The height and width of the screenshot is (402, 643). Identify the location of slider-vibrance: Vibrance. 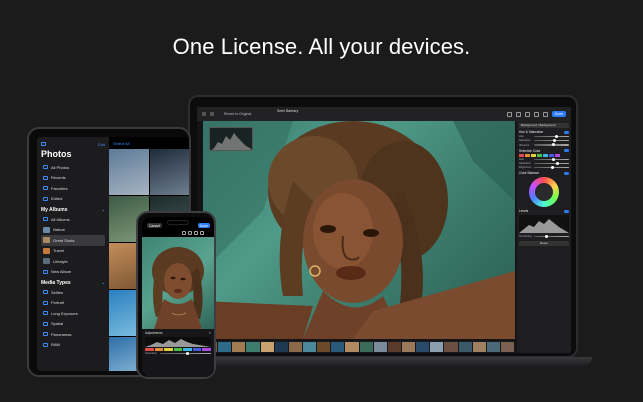
(544, 145).